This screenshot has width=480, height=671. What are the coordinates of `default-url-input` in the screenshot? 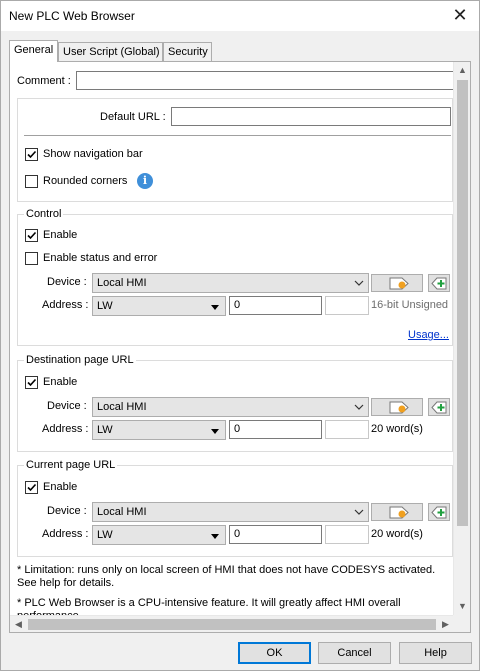 It's located at (311, 116).